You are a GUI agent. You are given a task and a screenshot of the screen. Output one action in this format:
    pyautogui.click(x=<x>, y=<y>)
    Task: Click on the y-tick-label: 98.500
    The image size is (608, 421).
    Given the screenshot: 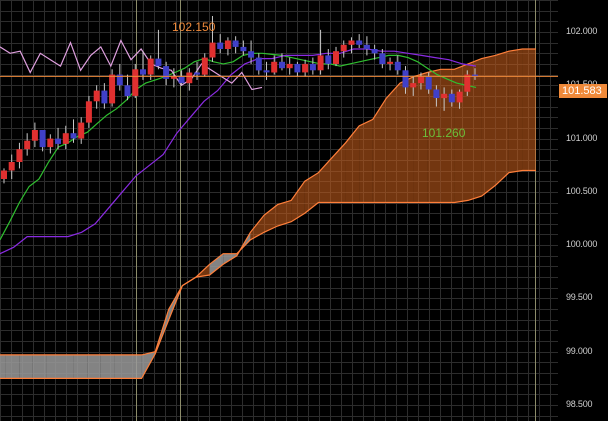 What is the action you would take?
    pyautogui.click(x=579, y=404)
    